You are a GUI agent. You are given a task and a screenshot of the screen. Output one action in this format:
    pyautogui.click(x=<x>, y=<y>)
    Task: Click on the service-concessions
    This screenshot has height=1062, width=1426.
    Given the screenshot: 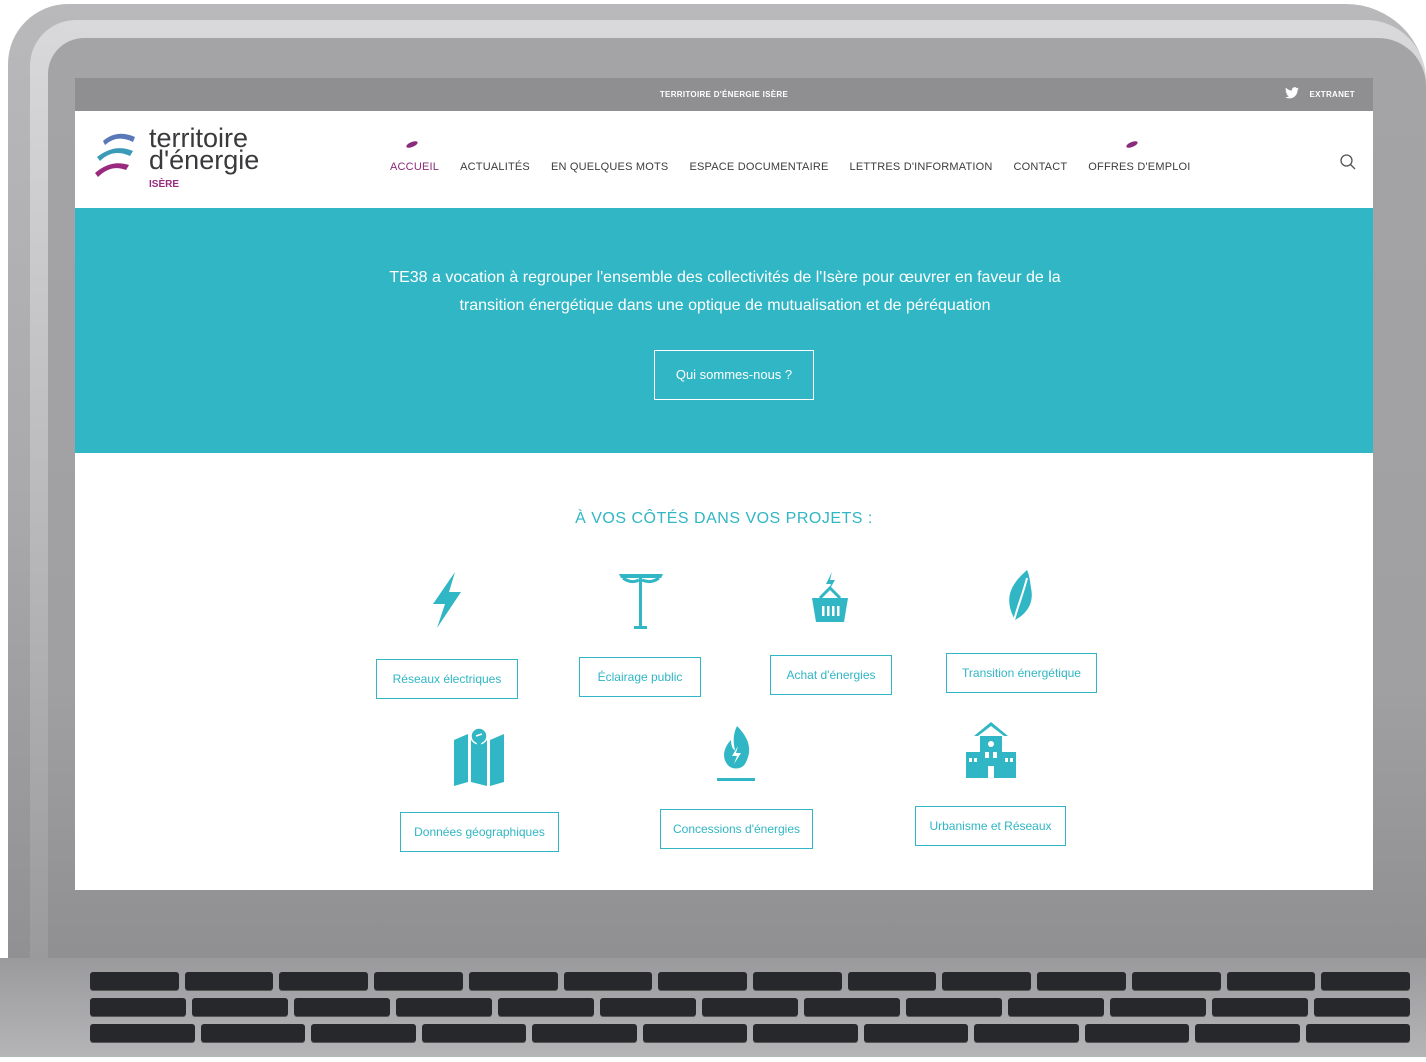 What is the action you would take?
    pyautogui.click(x=736, y=756)
    